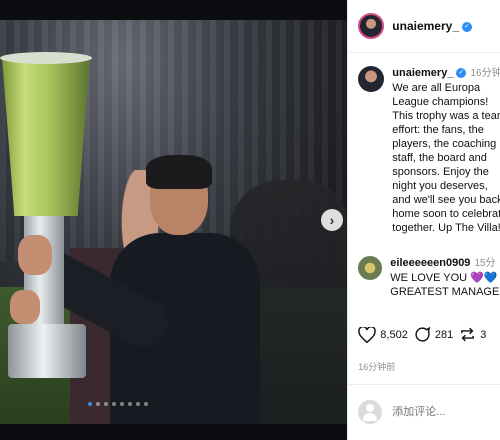 This screenshot has height=440, width=500. Describe the element at coordinates (423, 334) in the screenshot. I see `comment-bubble-icon` at that location.